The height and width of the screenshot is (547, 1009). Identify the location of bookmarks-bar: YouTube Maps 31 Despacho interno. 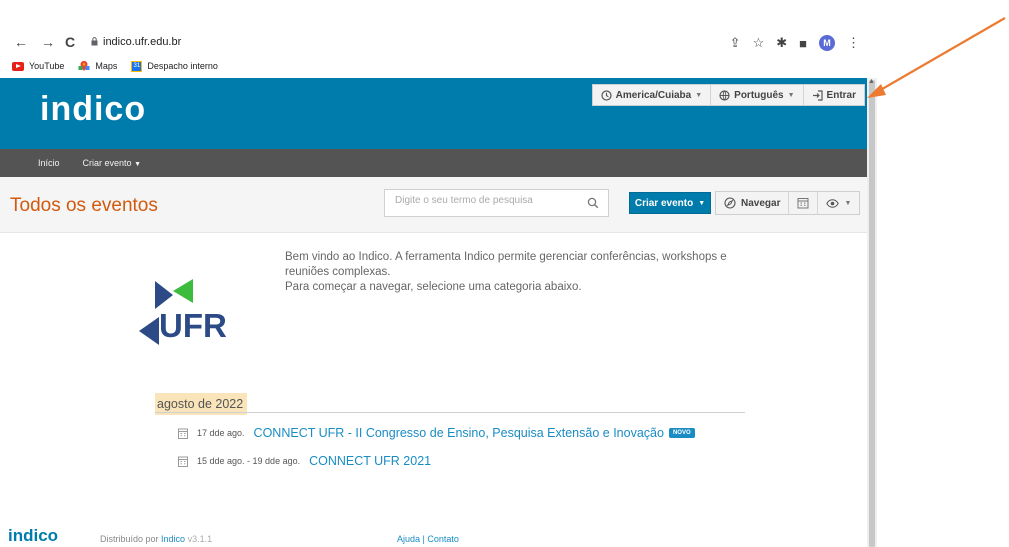
(109, 66).